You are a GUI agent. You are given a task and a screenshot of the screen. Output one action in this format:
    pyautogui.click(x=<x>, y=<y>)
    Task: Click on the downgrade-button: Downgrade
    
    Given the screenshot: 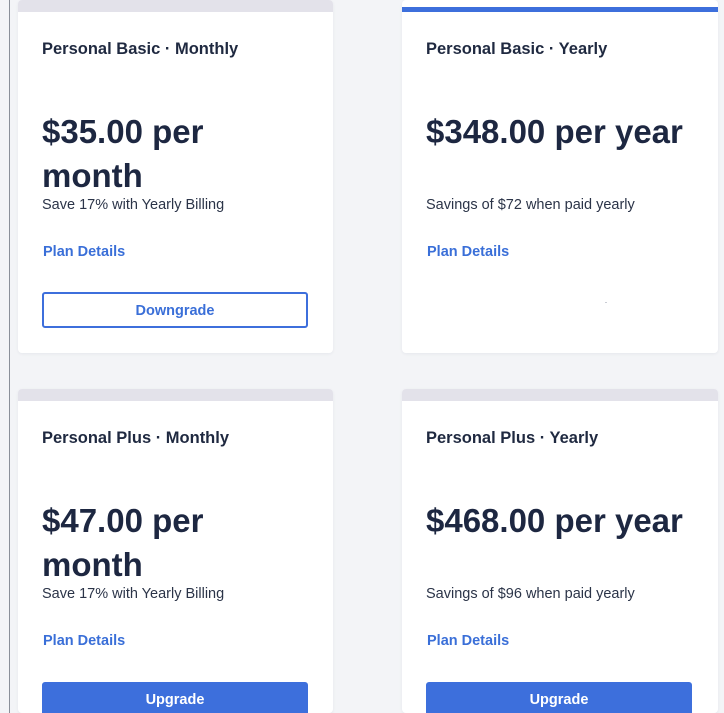 What is the action you would take?
    pyautogui.click(x=175, y=310)
    